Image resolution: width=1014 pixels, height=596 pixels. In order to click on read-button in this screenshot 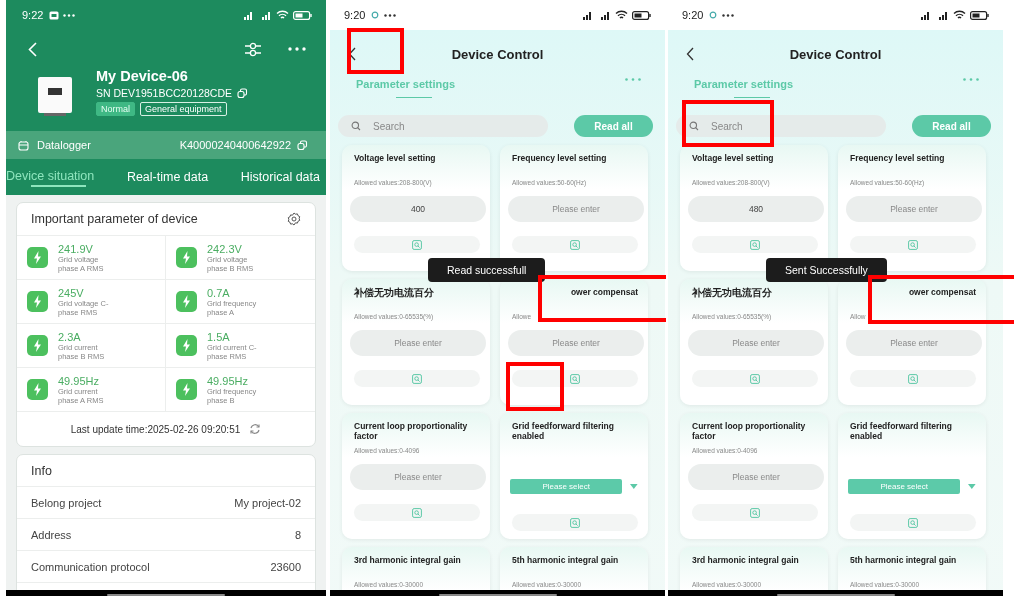, I will do `click(575, 378)`.